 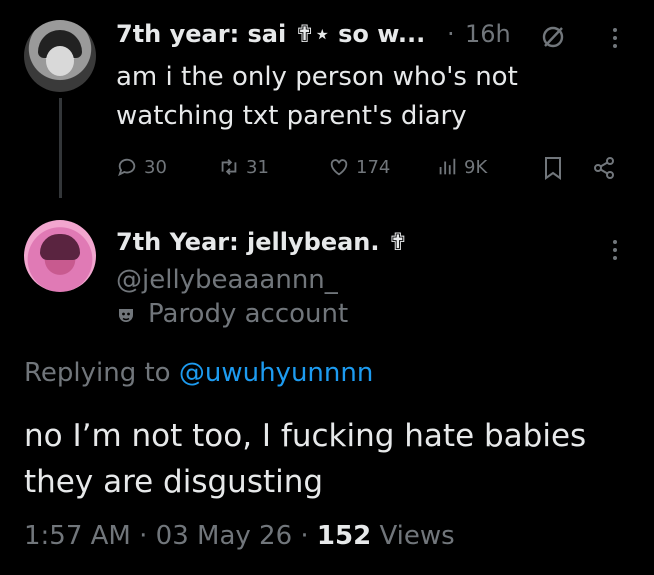 What do you see at coordinates (166, 536) in the screenshot?
I see `reply-timestamp: 1:57 AM · 03 May 26 ·` at bounding box center [166, 536].